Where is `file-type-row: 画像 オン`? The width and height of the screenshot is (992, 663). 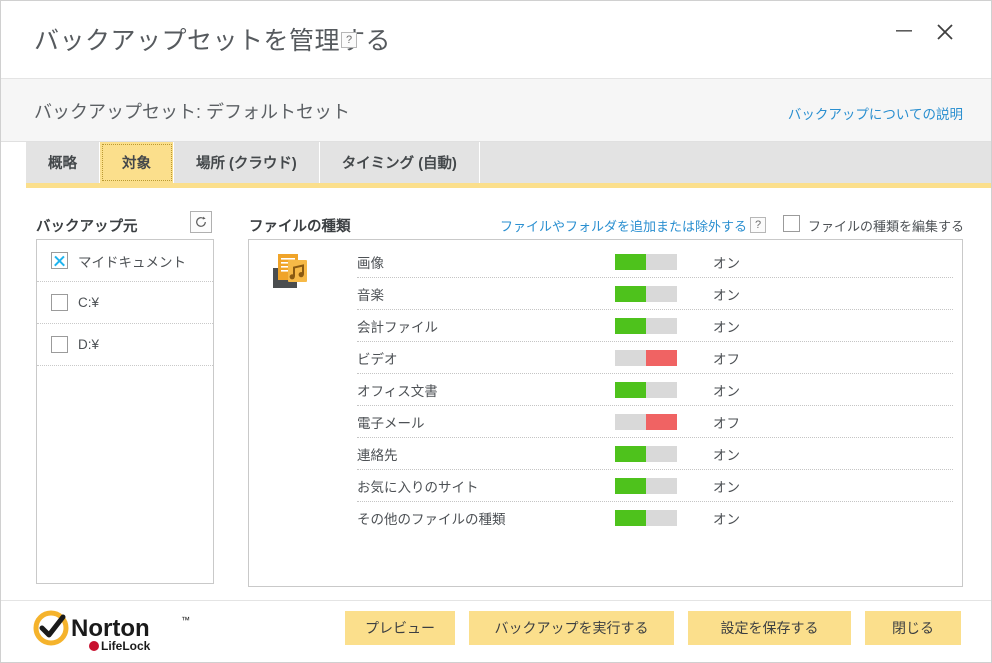
file-type-row: 画像 オン is located at coordinates (655, 262).